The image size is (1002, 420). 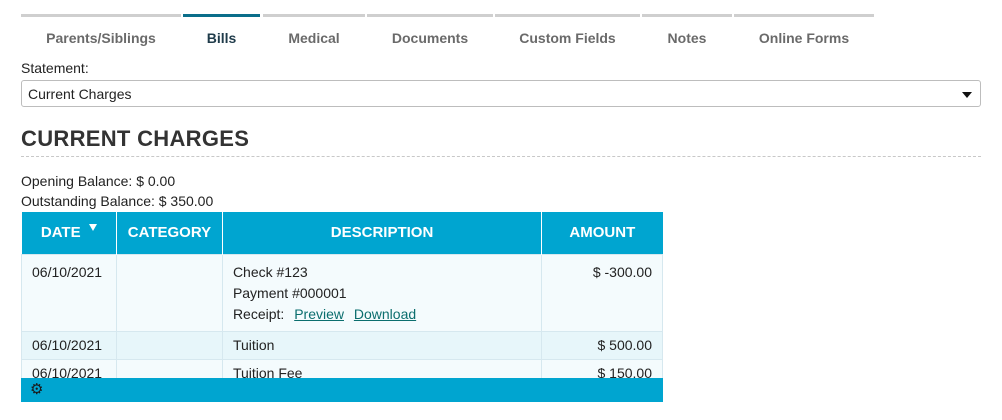 What do you see at coordinates (101, 34) in the screenshot?
I see `tab-parents-siblings: Parents/Siblings` at bounding box center [101, 34].